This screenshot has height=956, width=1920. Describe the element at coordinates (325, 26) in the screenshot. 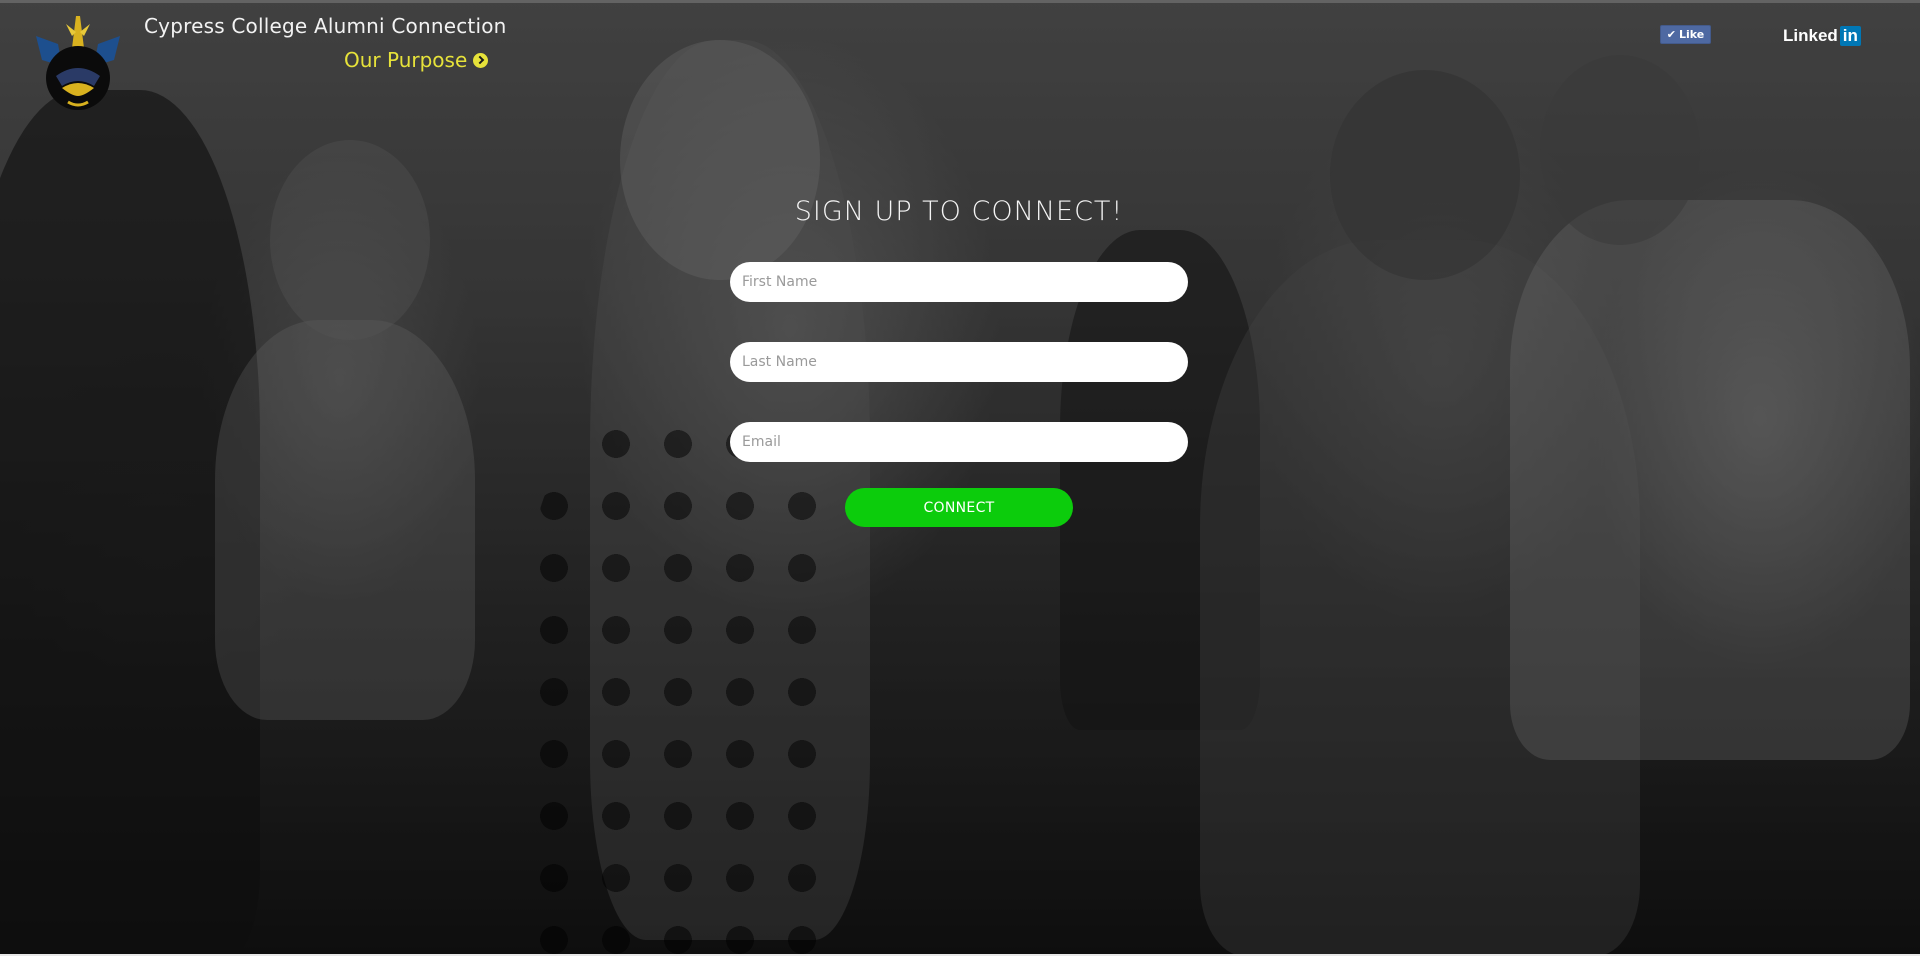

I see `site-title: Cypress College Alumni Connection` at that location.